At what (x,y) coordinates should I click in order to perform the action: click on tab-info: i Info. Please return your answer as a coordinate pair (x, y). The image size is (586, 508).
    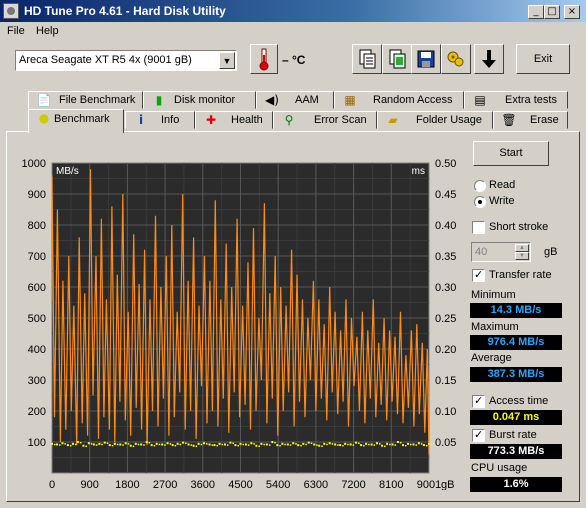
    Looking at the image, I should click on (160, 120).